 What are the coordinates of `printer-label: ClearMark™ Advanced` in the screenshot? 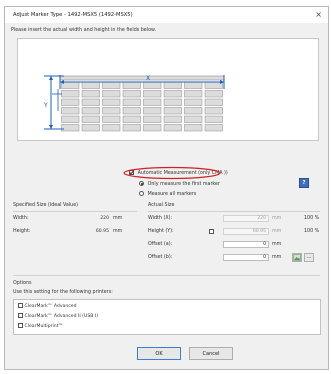 It's located at (50, 306).